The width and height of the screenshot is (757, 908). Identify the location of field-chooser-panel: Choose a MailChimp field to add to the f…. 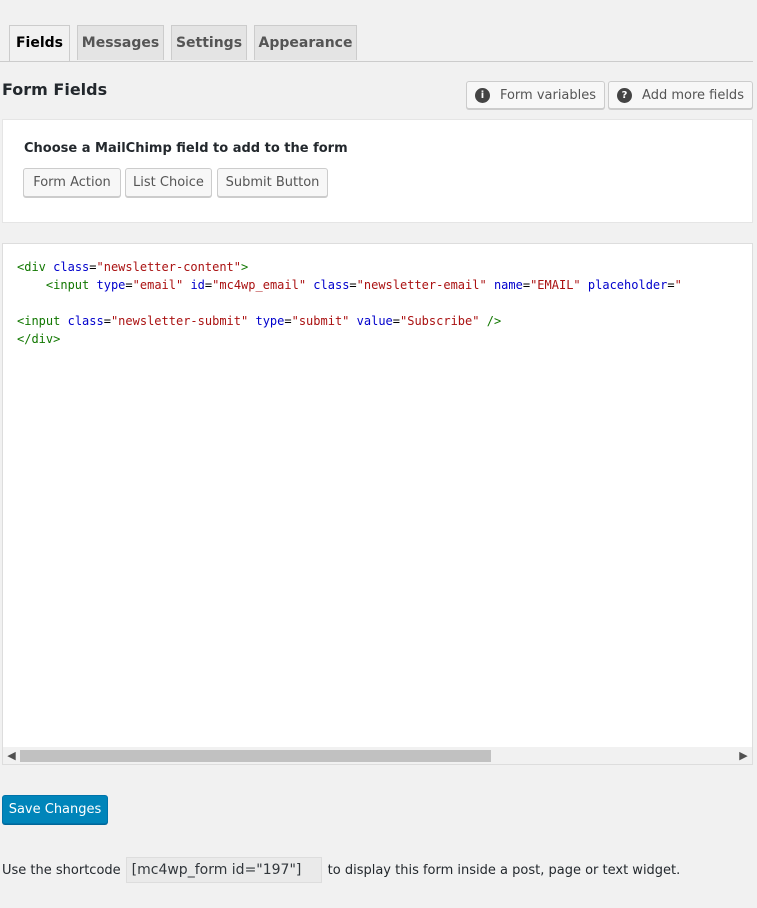
(377, 171).